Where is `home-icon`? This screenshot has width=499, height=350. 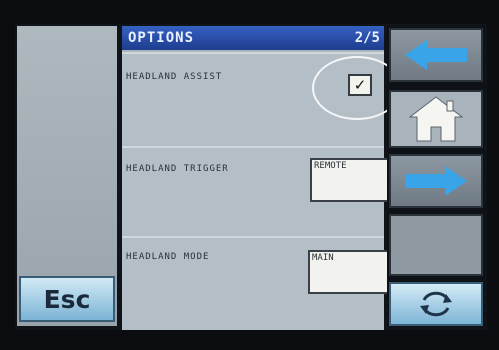
home-icon is located at coordinates (436, 119).